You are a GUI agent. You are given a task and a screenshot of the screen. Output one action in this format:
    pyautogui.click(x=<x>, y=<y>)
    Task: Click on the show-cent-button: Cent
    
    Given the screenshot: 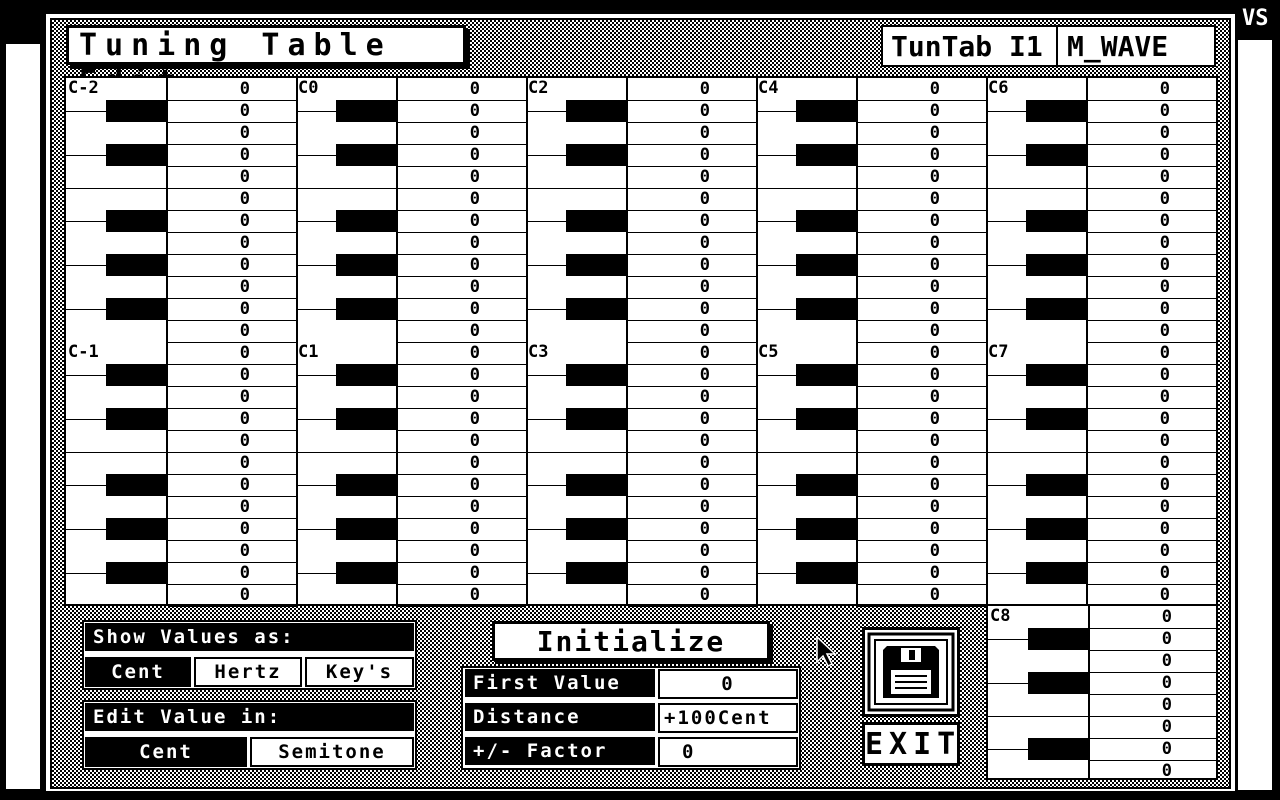 What is the action you would take?
    pyautogui.click(x=138, y=672)
    